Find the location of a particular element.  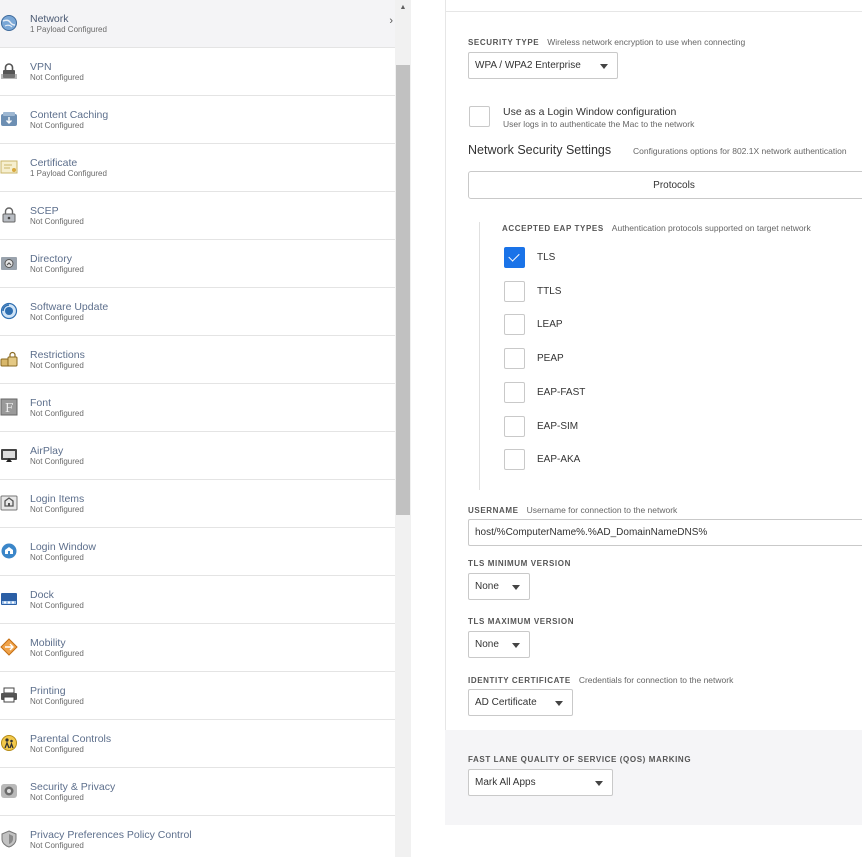

sidebar-item-title: Privacy Preferences Policy Control is located at coordinates (111, 835).